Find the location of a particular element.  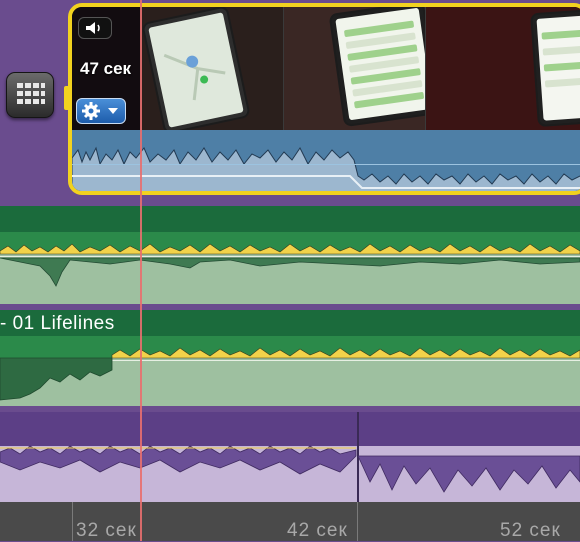

time-ruler: 32 сек 42 сек 52 сек is located at coordinates (290, 521).